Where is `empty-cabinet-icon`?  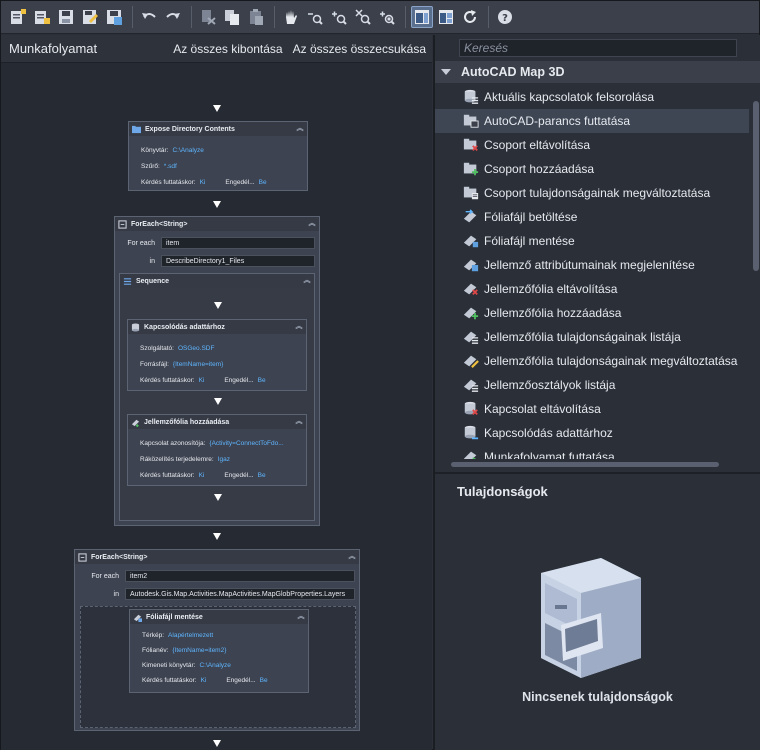
empty-cabinet-icon is located at coordinates (591, 618).